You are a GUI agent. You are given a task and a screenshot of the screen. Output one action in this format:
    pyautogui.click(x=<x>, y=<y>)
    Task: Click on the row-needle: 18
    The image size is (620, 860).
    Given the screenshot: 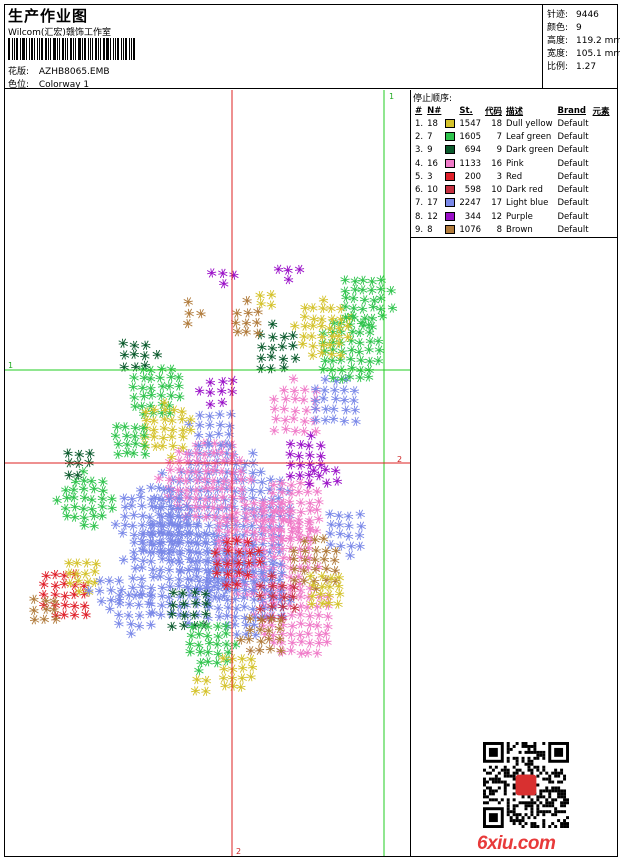 What is the action you would take?
    pyautogui.click(x=432, y=123)
    